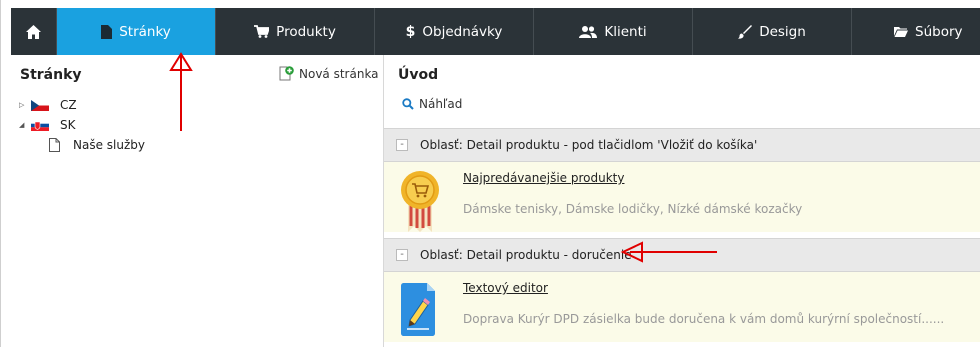  What do you see at coordinates (543, 178) in the screenshot?
I see `module-title-link: Najpredávanejšie produkty` at bounding box center [543, 178].